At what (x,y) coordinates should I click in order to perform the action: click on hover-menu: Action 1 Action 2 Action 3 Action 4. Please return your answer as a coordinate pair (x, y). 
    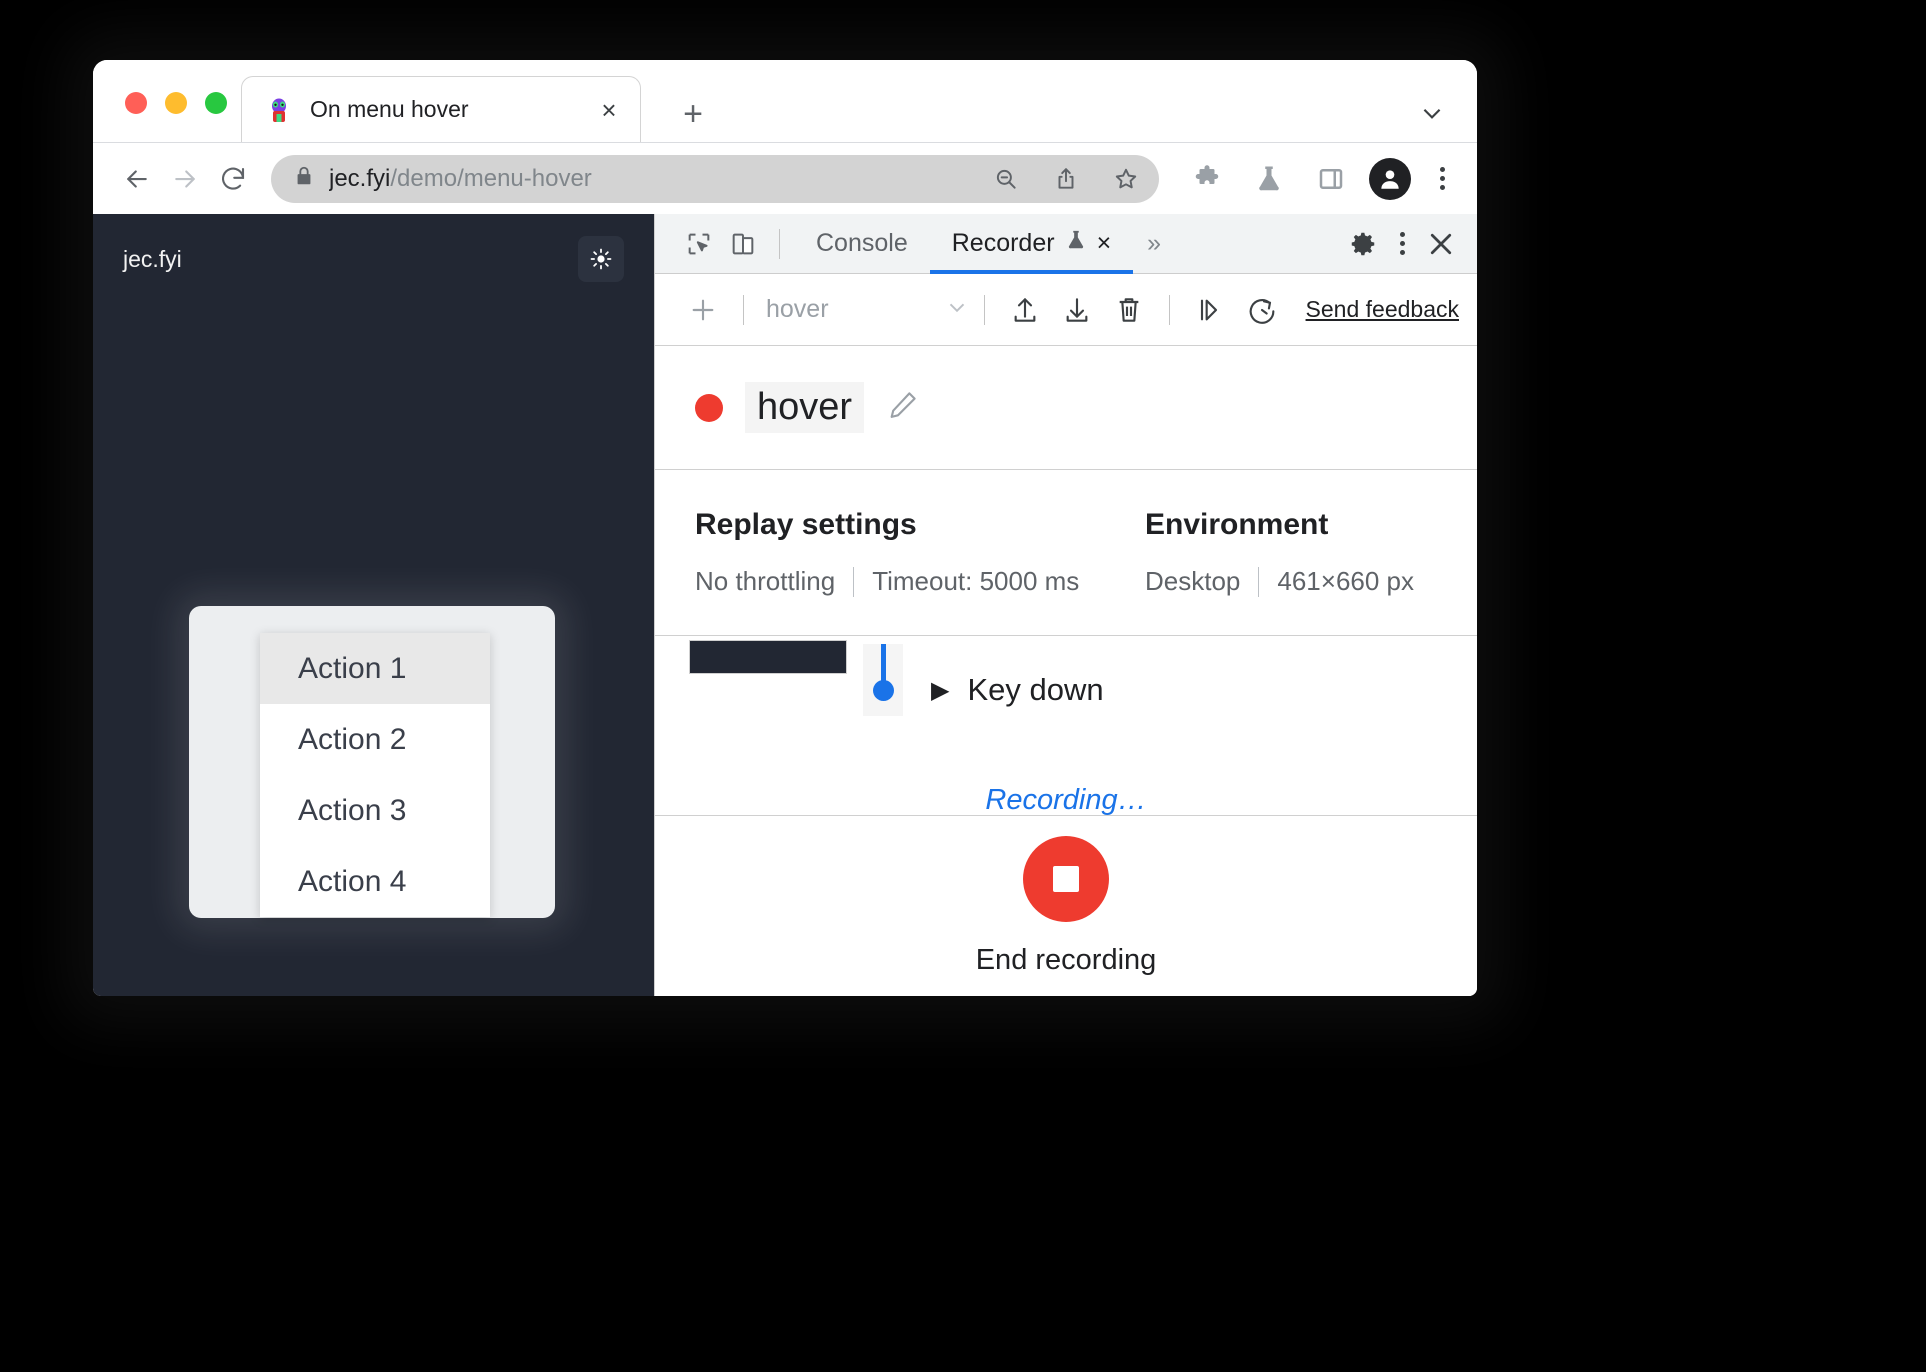
    Looking at the image, I should click on (375, 775).